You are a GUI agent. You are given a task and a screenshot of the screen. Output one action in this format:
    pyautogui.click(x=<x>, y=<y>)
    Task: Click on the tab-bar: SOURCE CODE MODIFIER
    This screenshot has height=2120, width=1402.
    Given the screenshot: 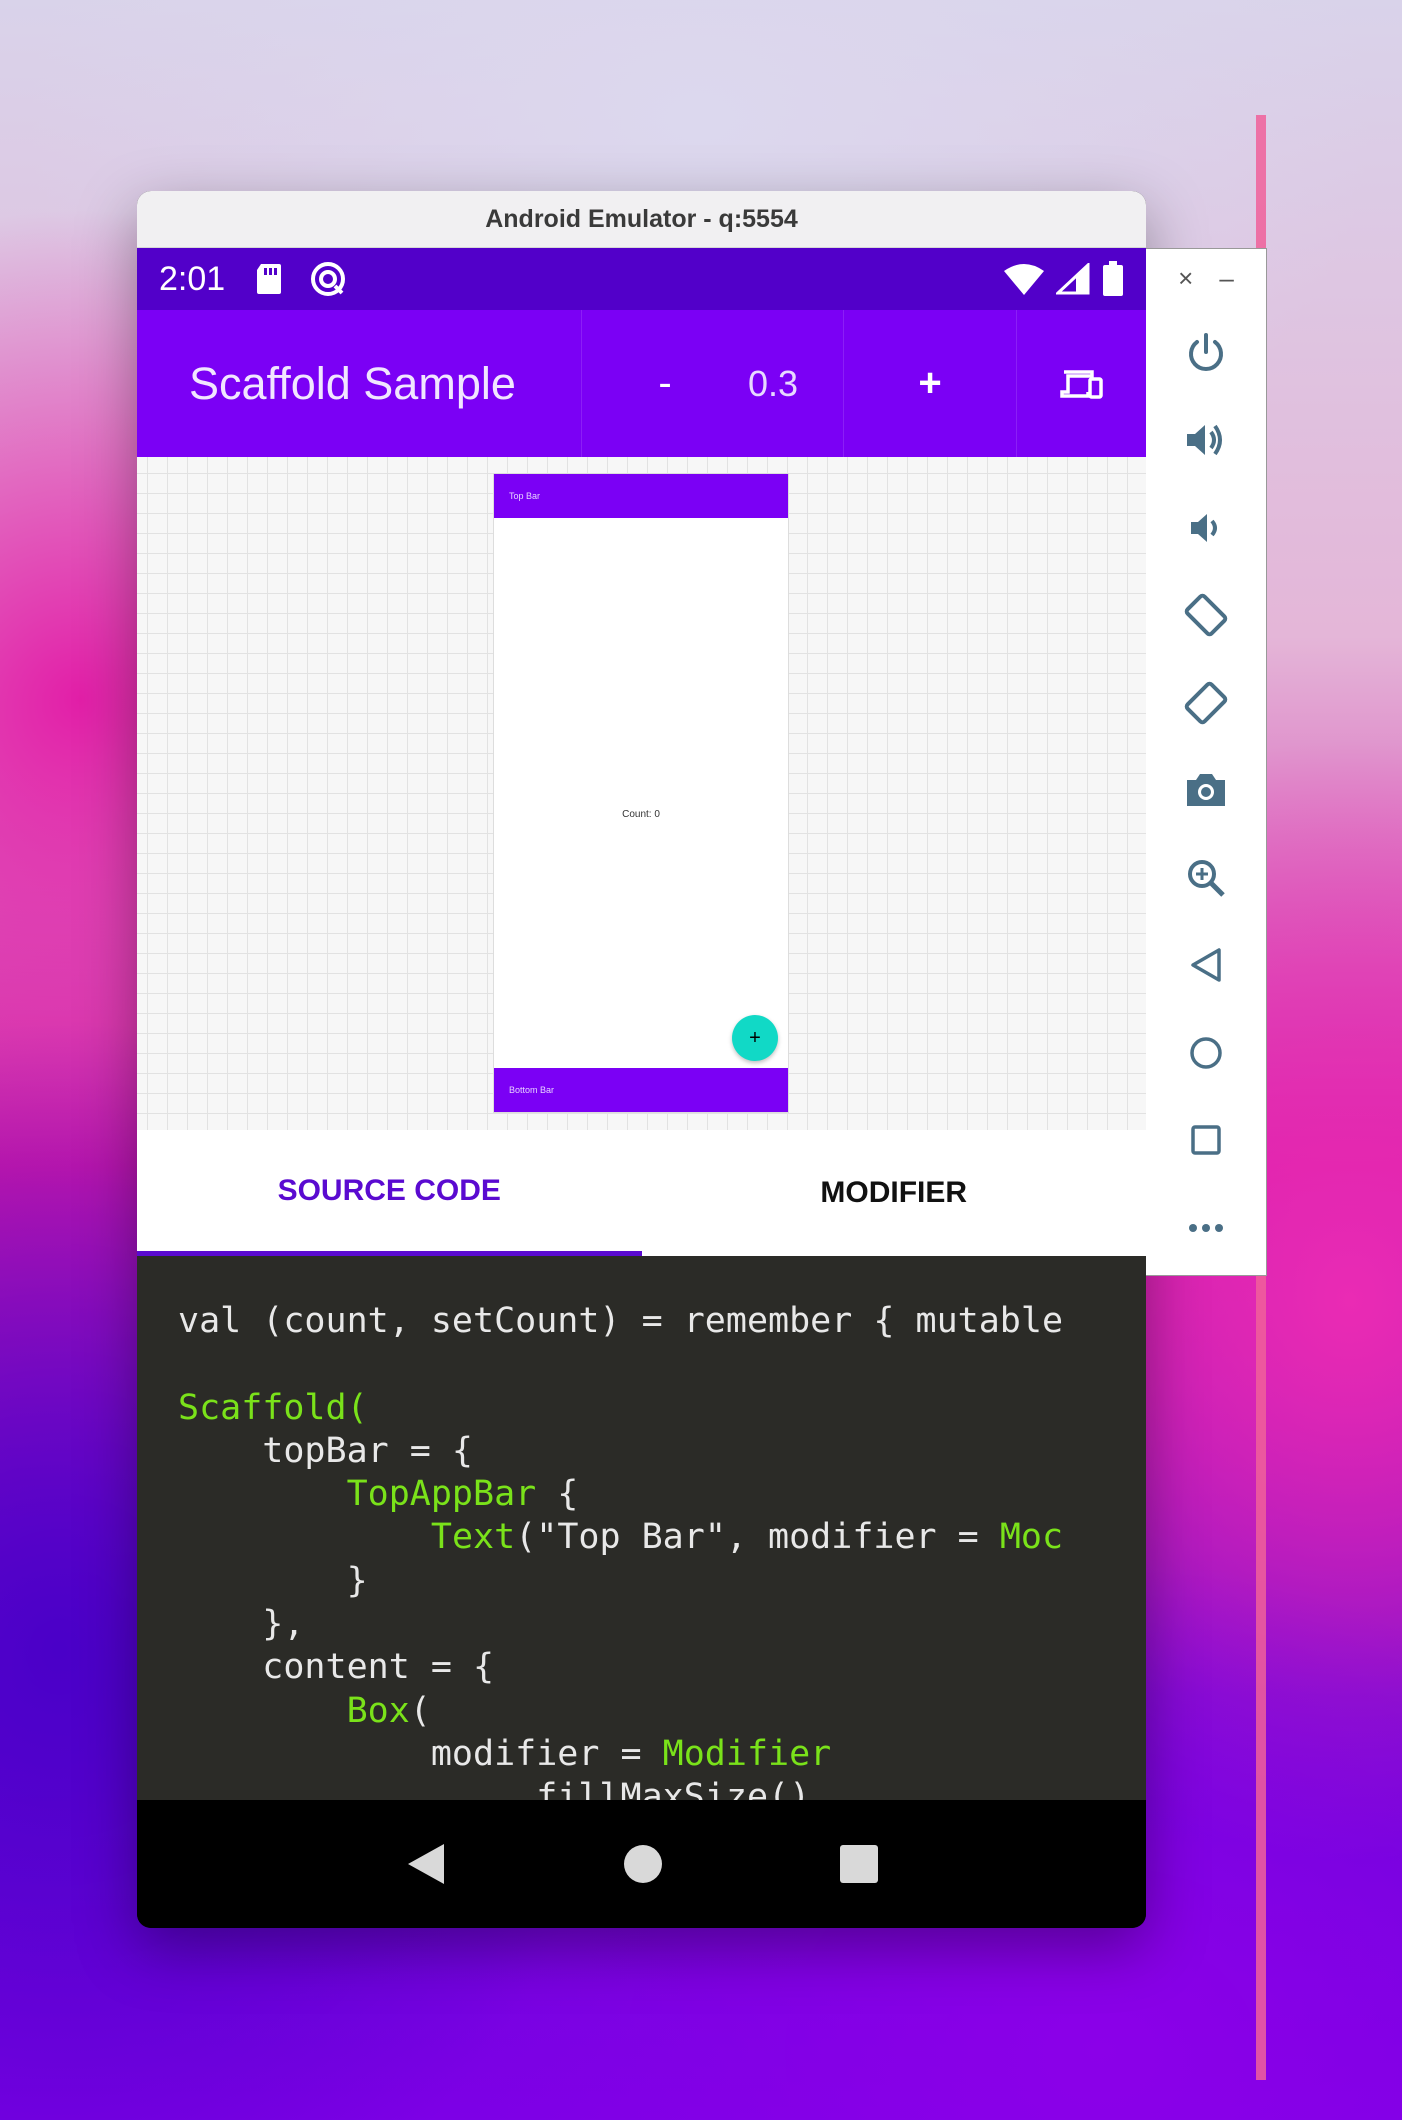 What is the action you would take?
    pyautogui.click(x=641, y=1193)
    